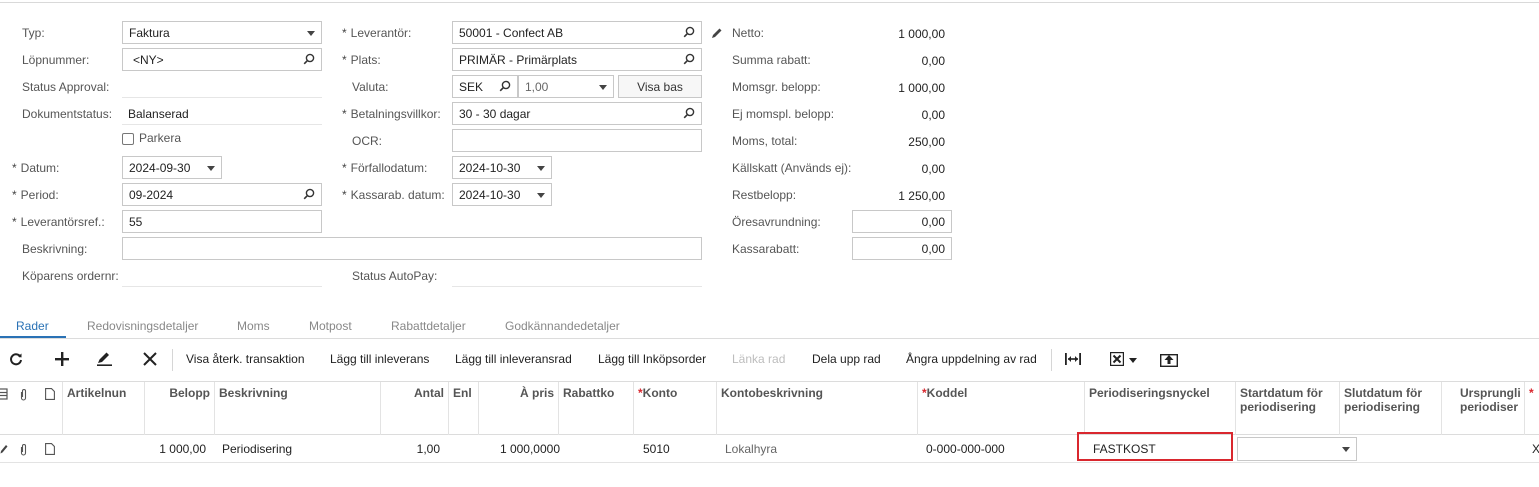  I want to click on status-approval-label: Status Approval:, so click(66, 87).